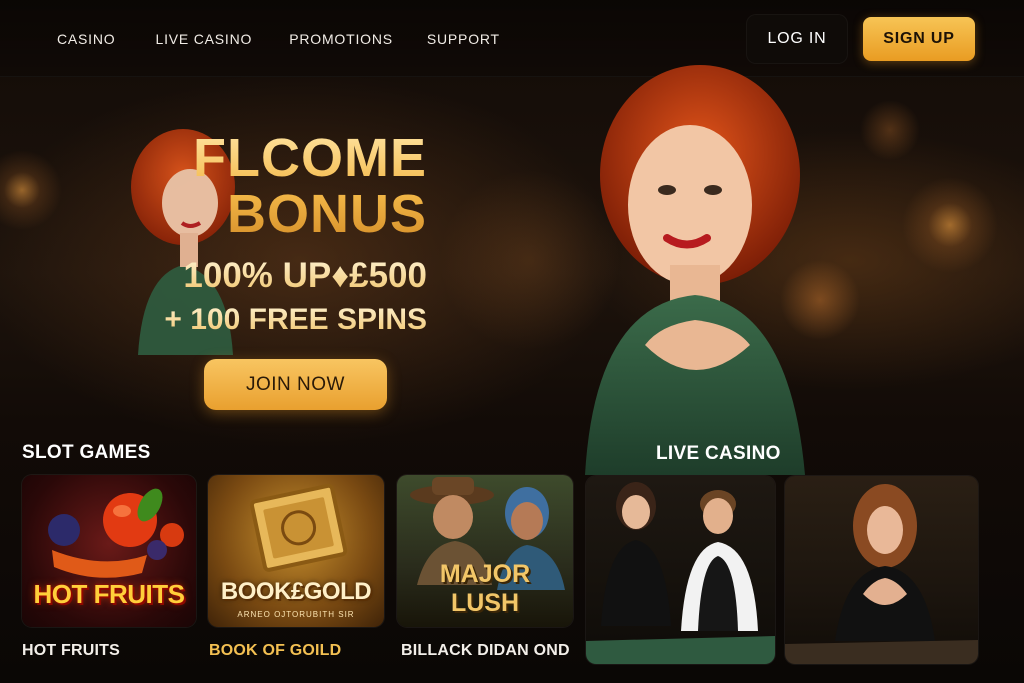 The image size is (1024, 683). Describe the element at coordinates (485, 574) in the screenshot. I see `major-lush-logo-line1: MAJOR` at that location.